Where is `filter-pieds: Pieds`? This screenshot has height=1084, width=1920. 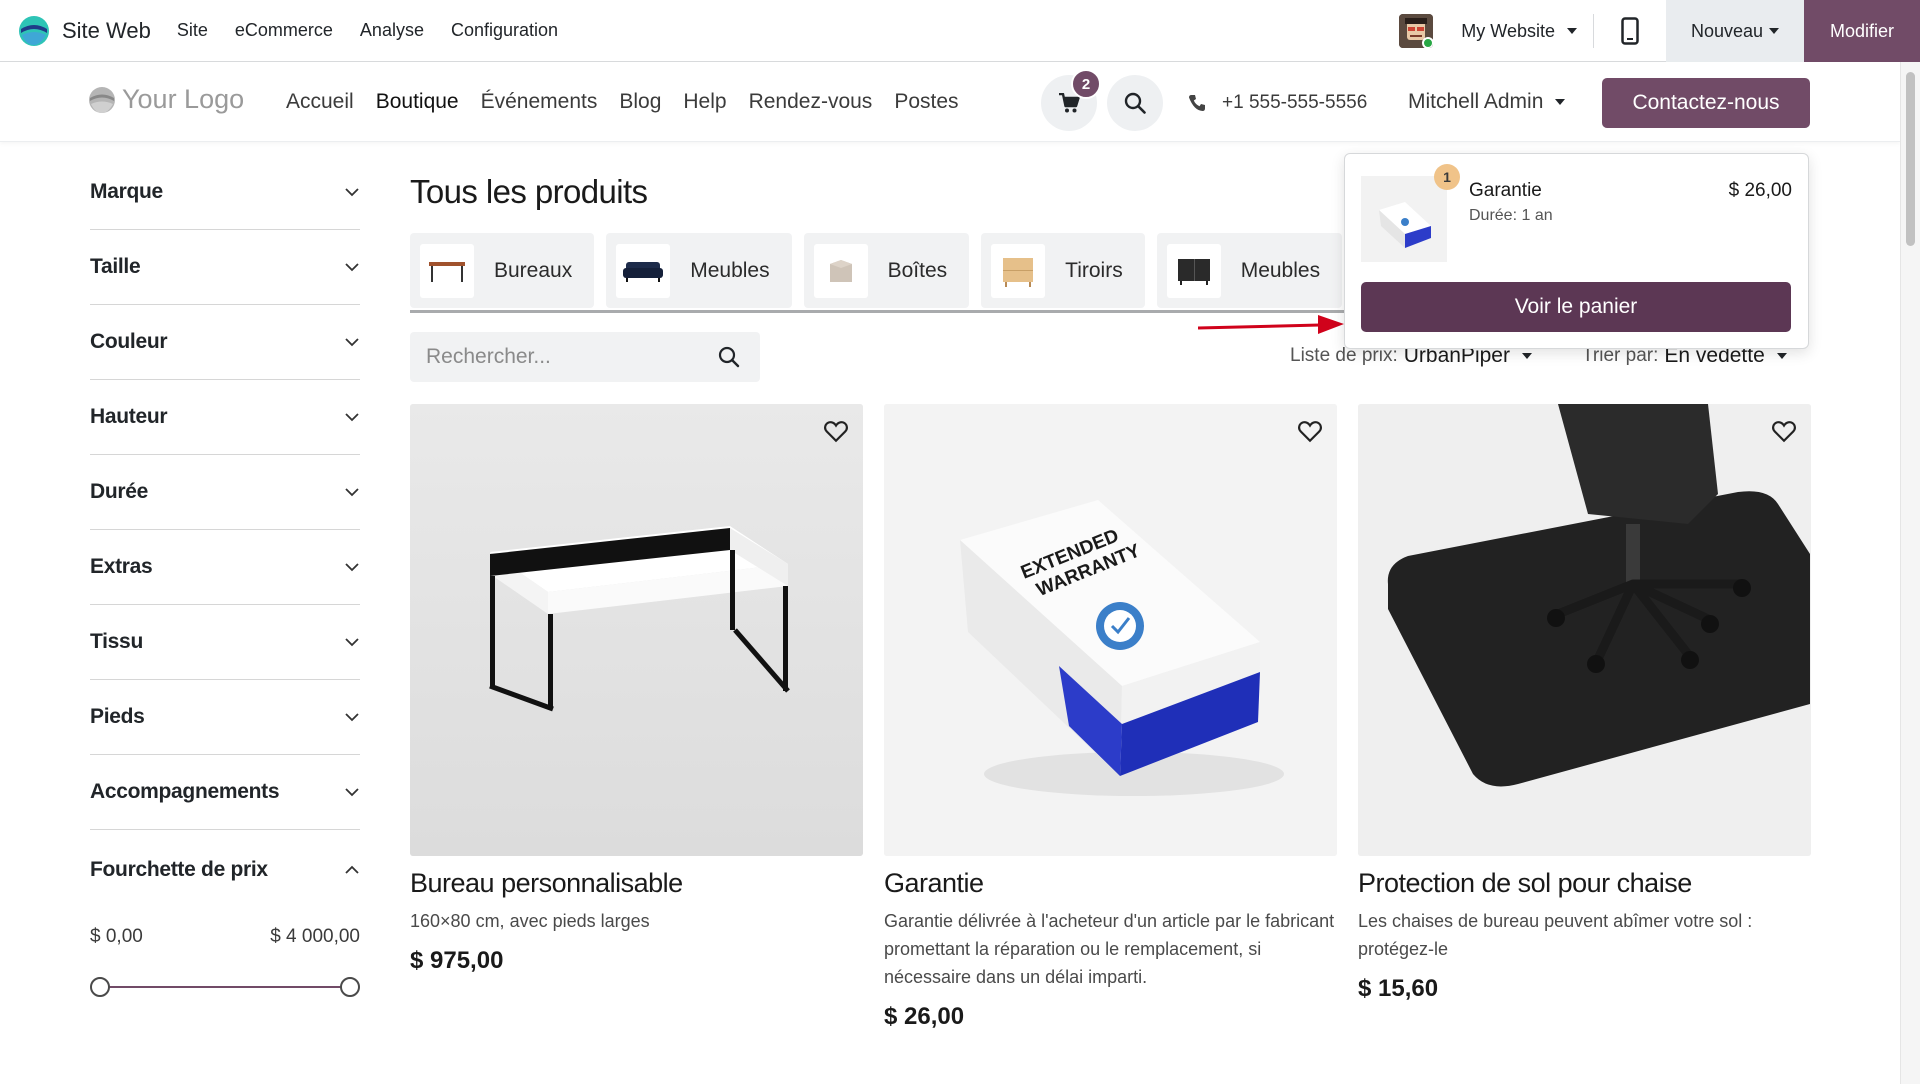 filter-pieds: Pieds is located at coordinates (225, 717).